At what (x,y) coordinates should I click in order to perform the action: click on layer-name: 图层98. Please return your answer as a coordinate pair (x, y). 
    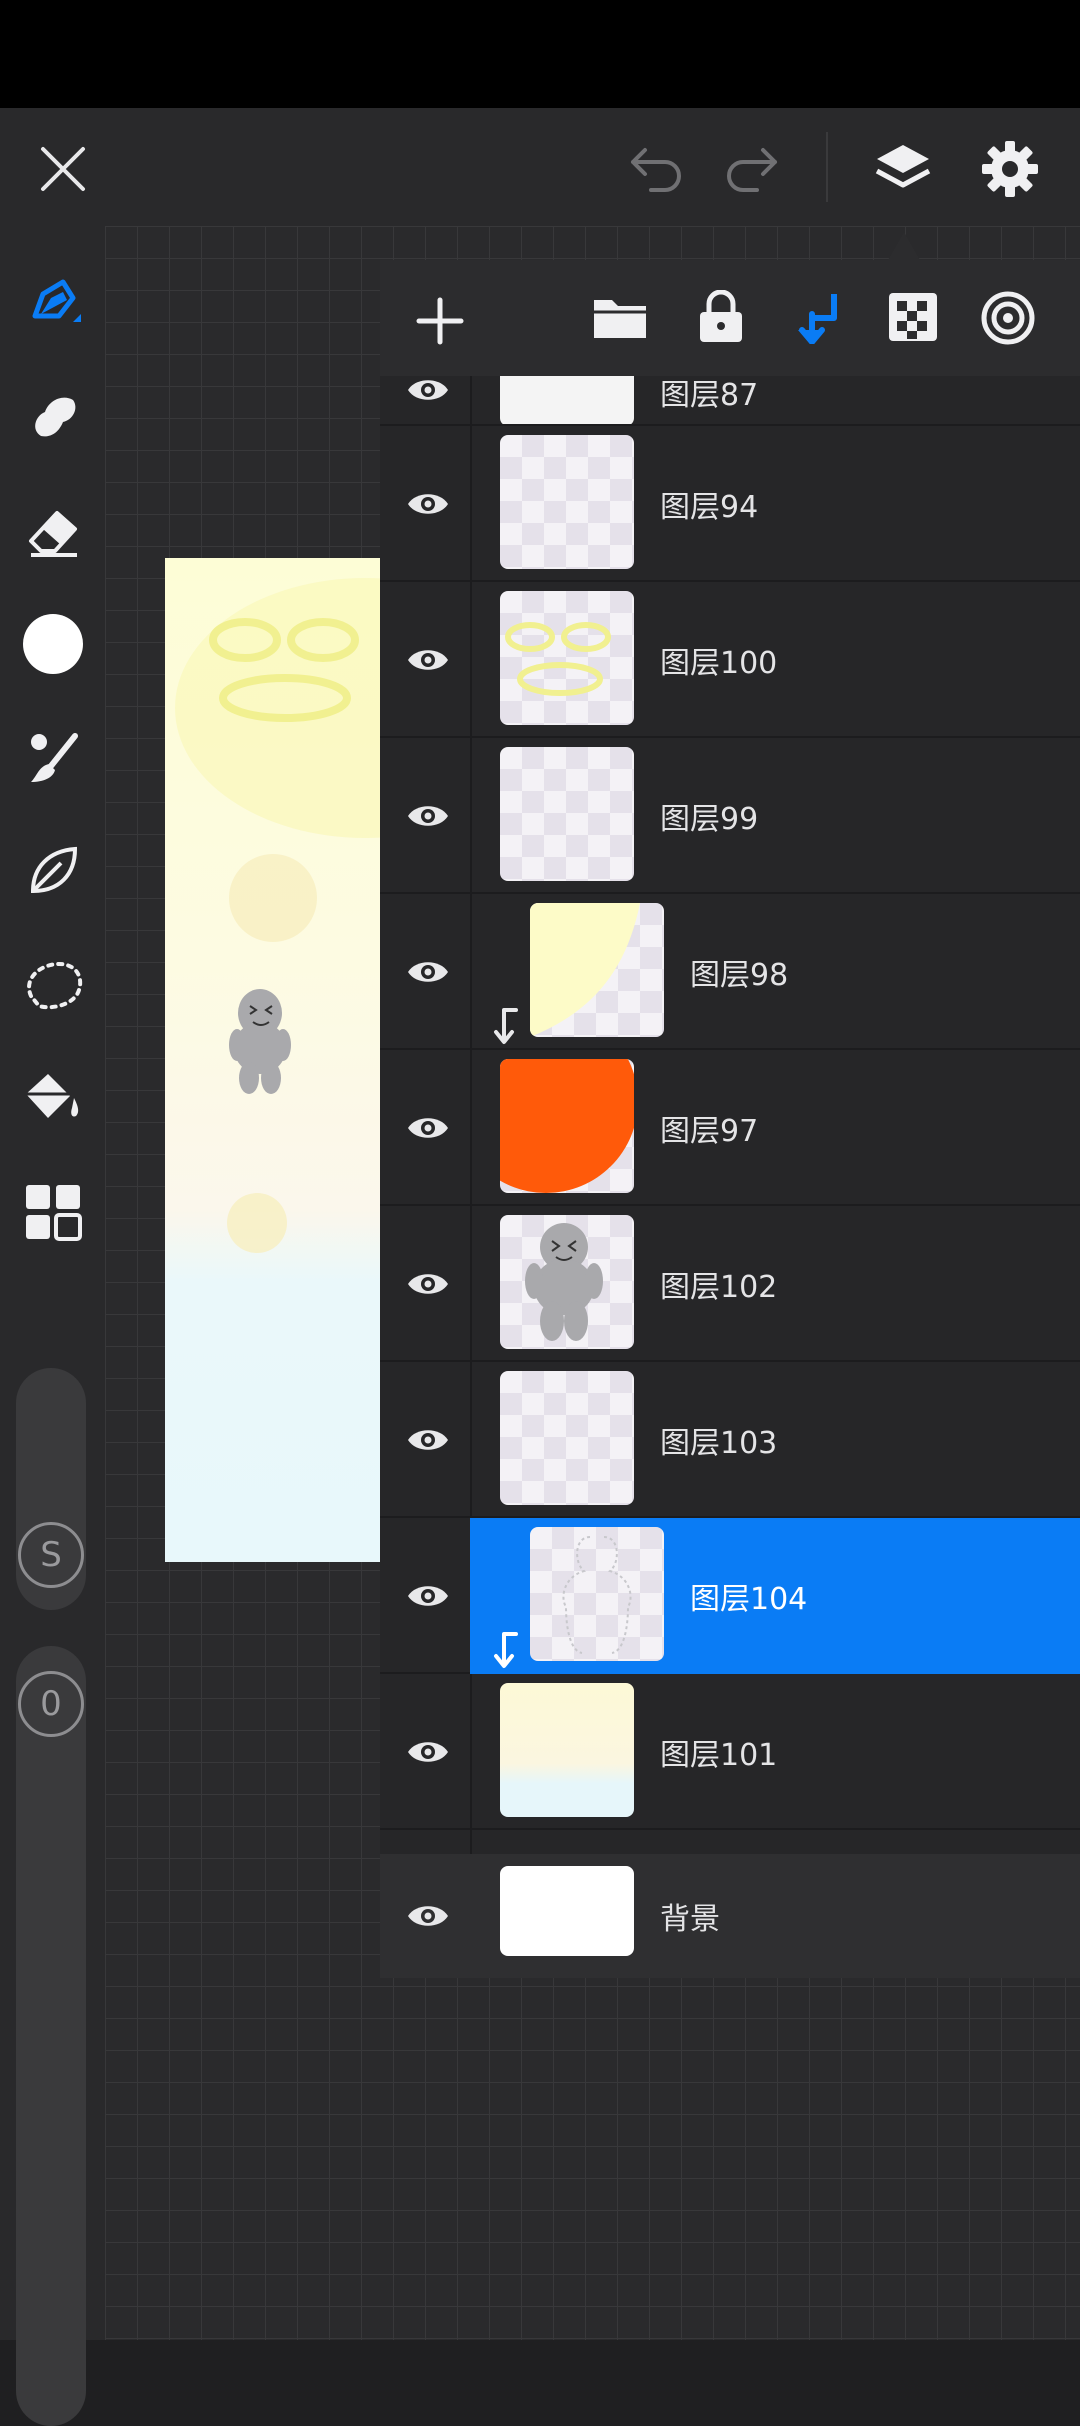
    Looking at the image, I should click on (739, 975).